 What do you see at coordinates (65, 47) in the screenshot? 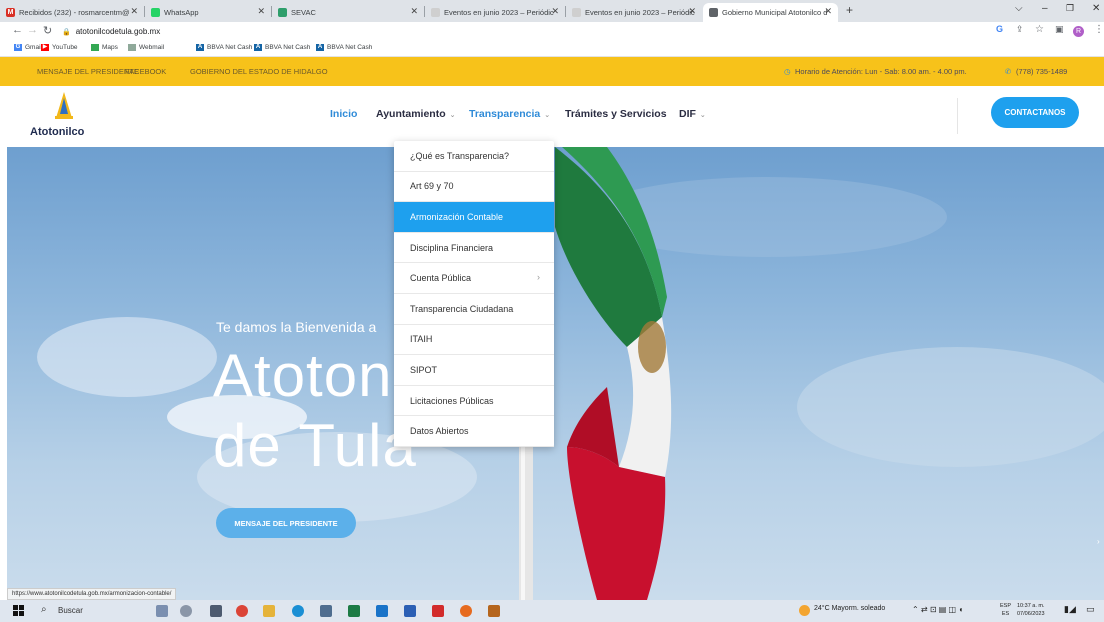
I see `bookmark-label: YouTube` at bounding box center [65, 47].